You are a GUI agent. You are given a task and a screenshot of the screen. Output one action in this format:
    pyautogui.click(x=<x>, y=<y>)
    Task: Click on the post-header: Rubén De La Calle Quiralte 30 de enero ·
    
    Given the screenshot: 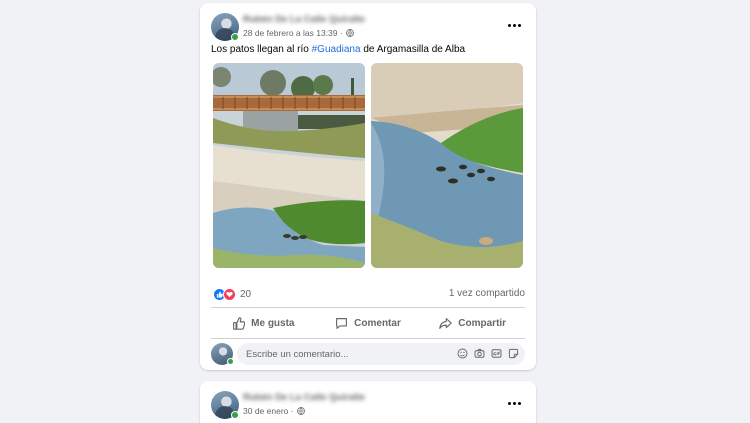 What is the action you would take?
    pyautogui.click(x=367, y=406)
    